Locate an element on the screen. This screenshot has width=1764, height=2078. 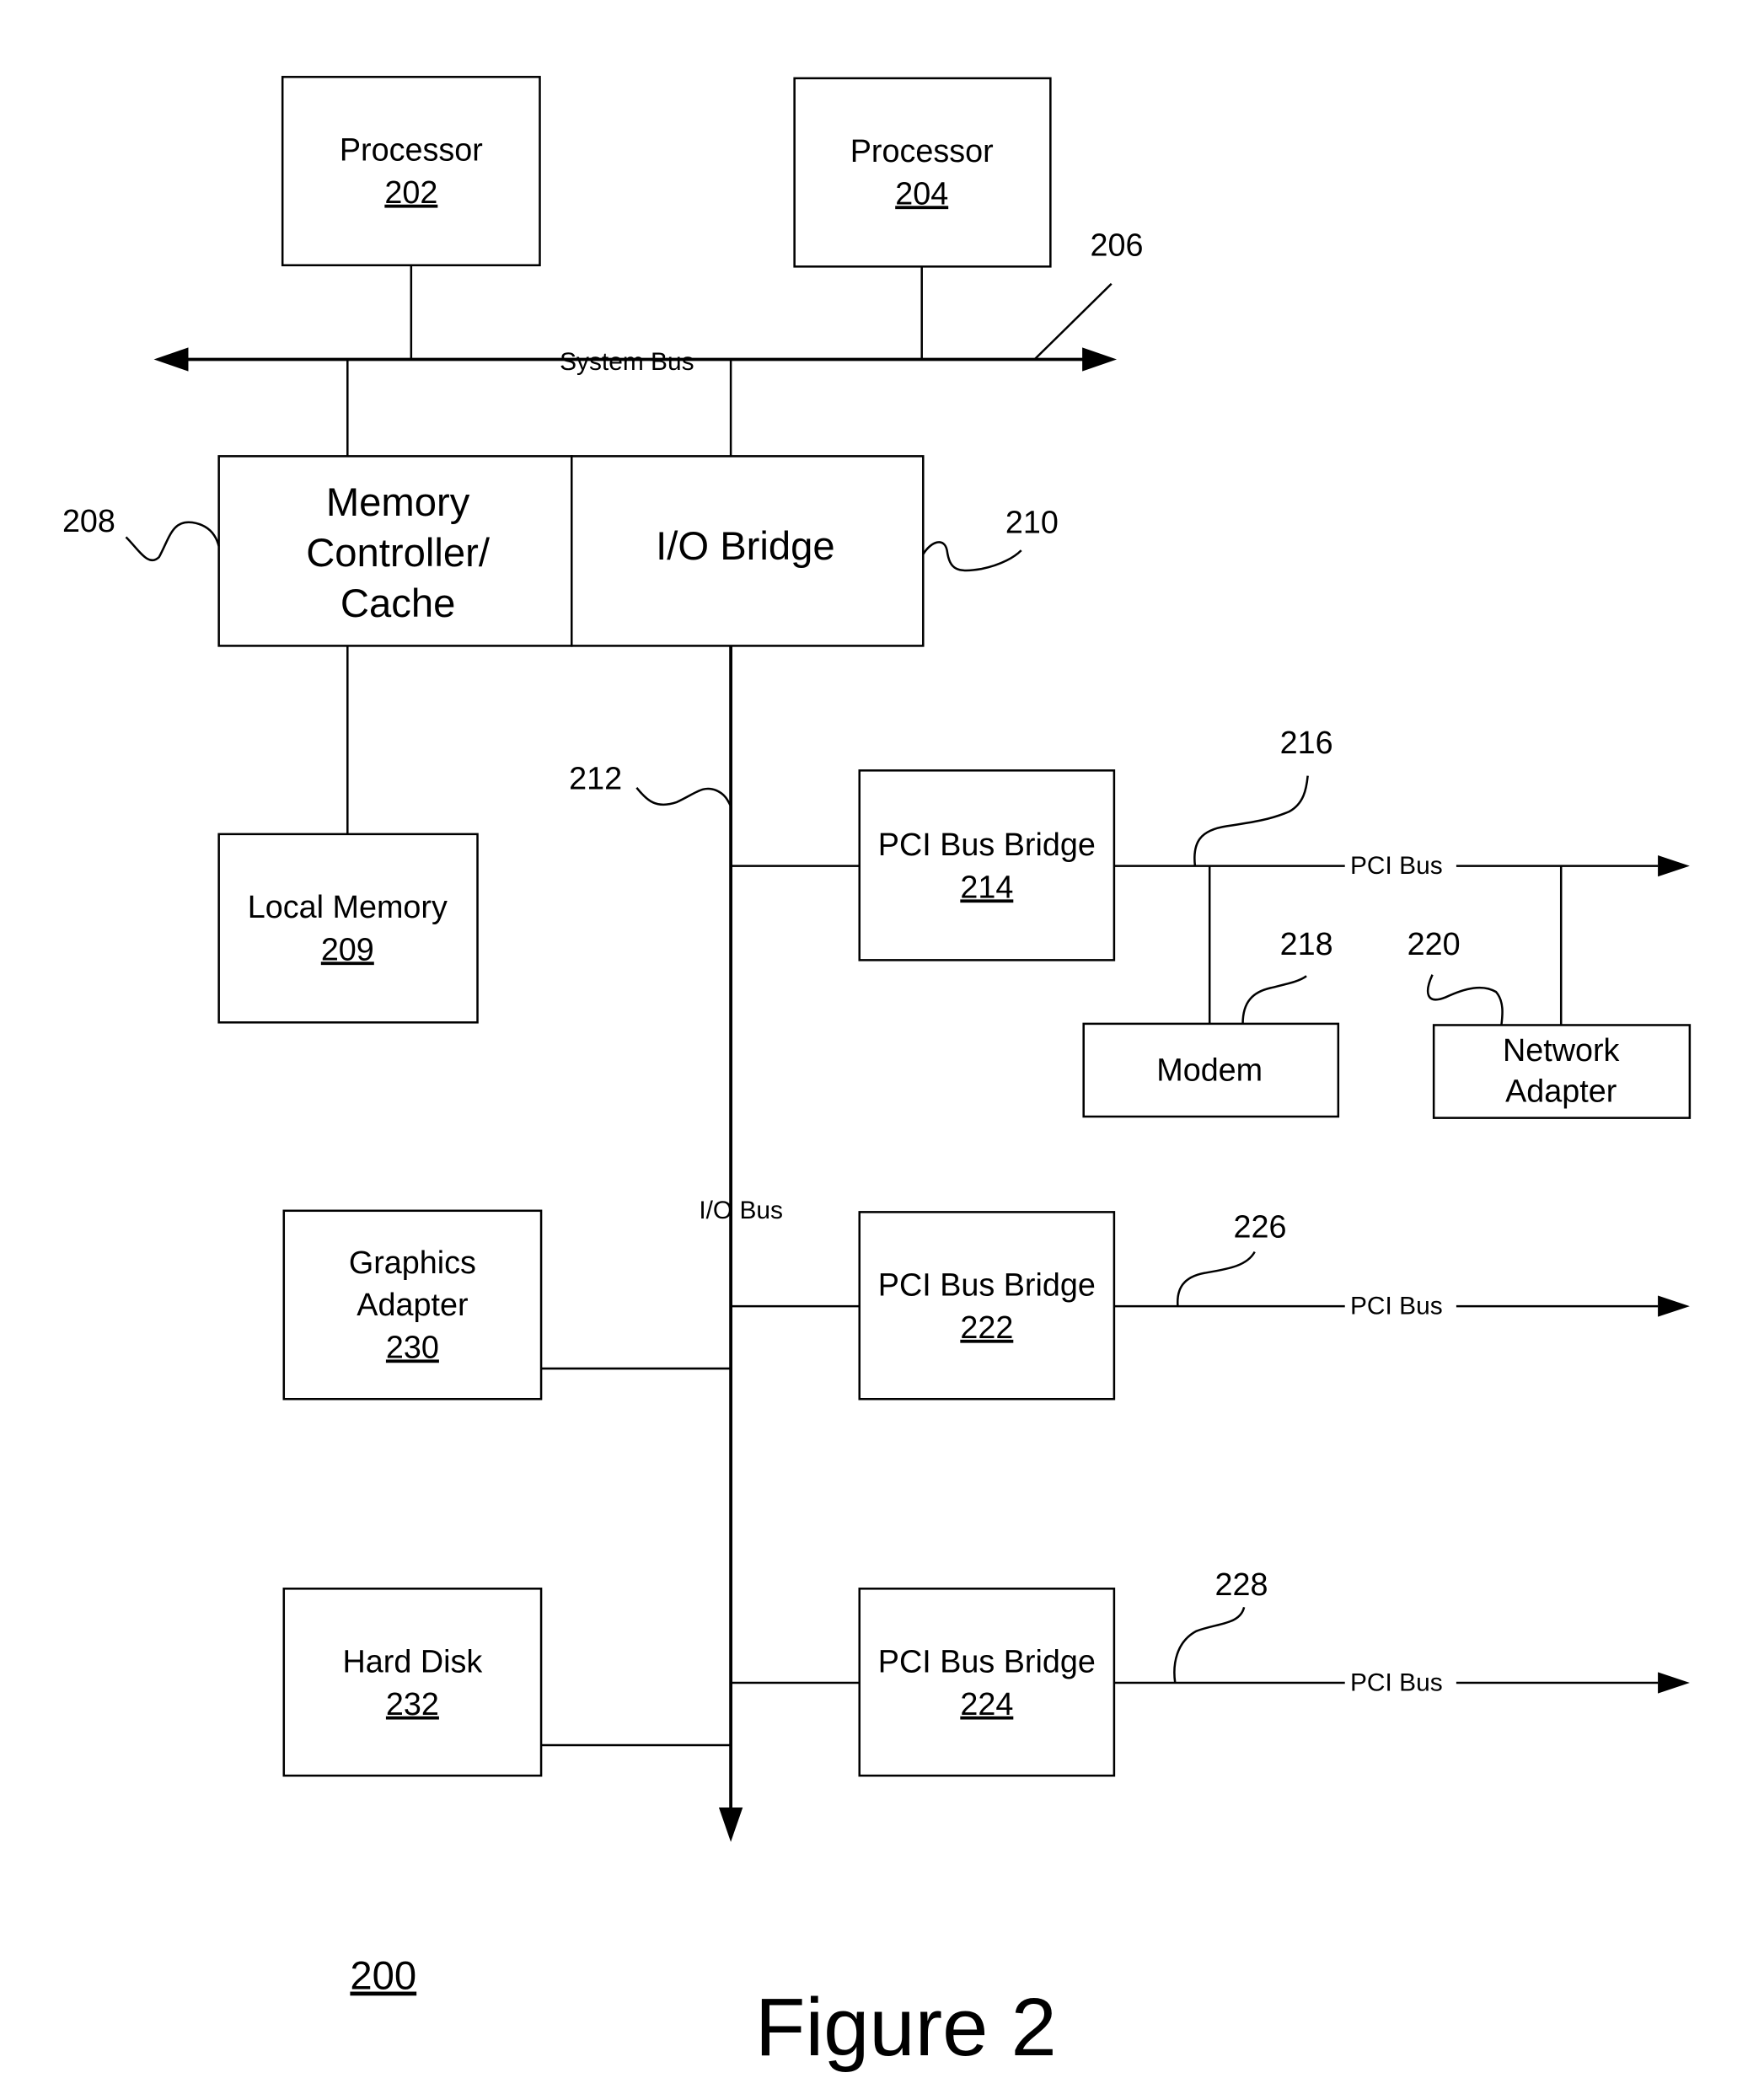
io-bridge-callout: 210 is located at coordinates (1032, 523).